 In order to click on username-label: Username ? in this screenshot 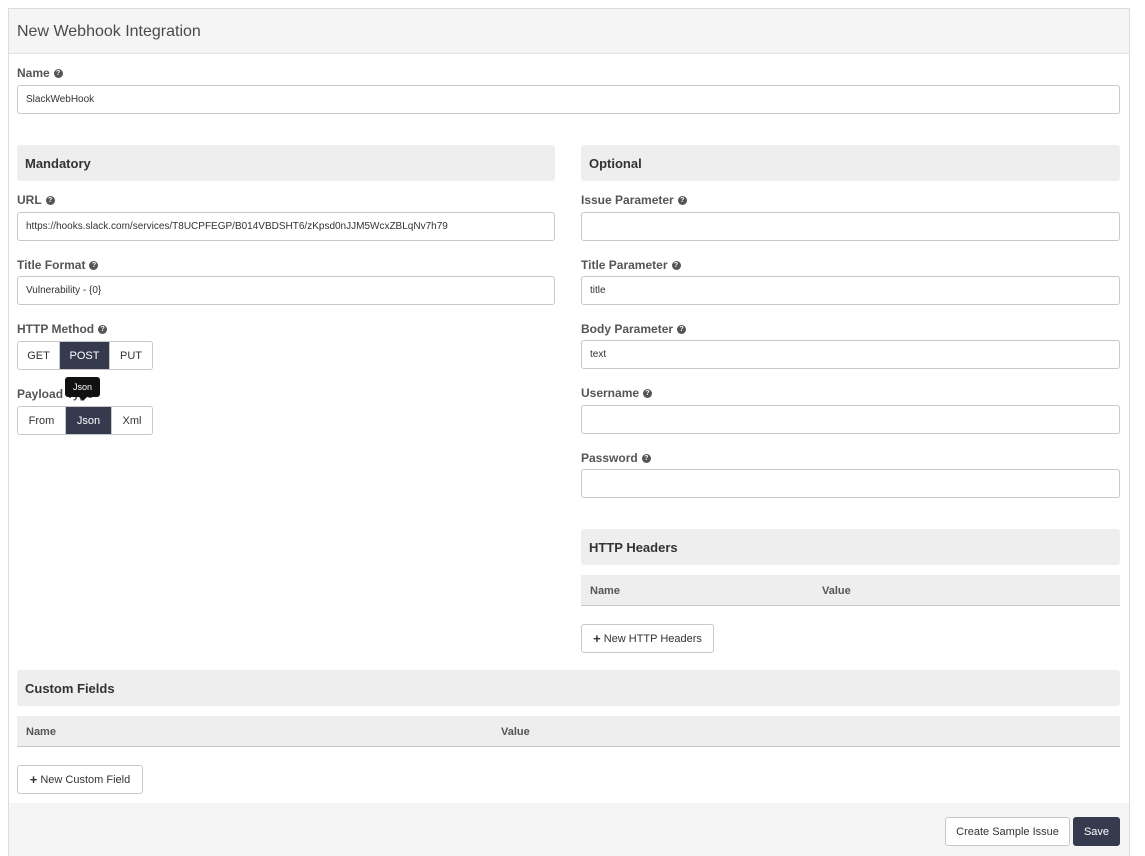, I will do `click(617, 393)`.